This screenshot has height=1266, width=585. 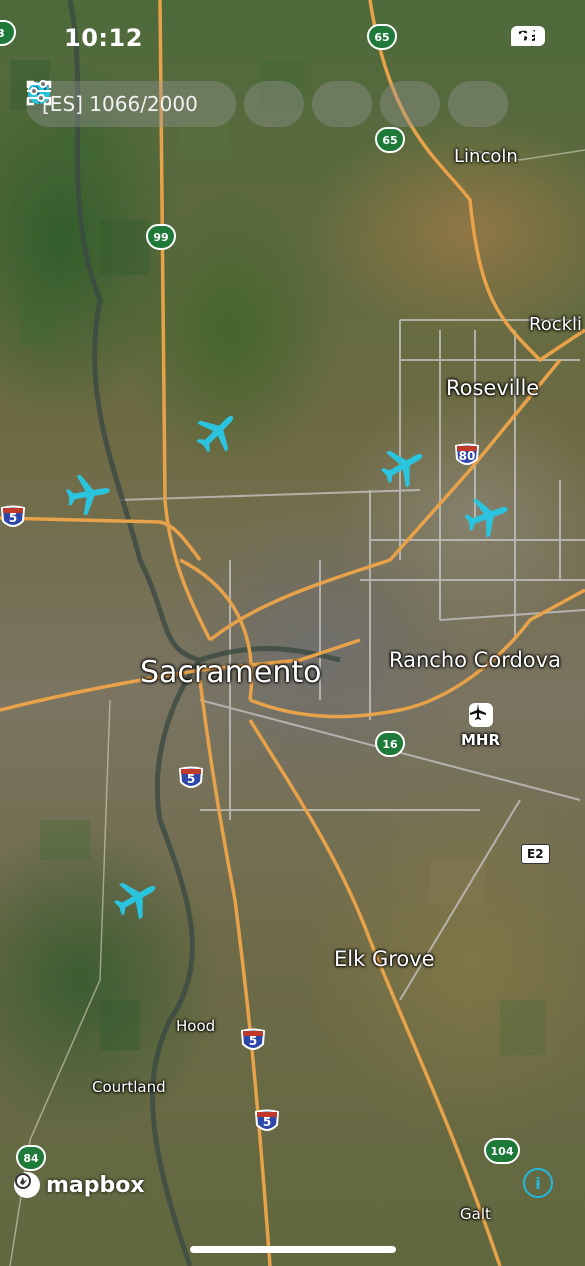 What do you see at coordinates (486, 156) in the screenshot?
I see `city-label-lincoln: Lincoln` at bounding box center [486, 156].